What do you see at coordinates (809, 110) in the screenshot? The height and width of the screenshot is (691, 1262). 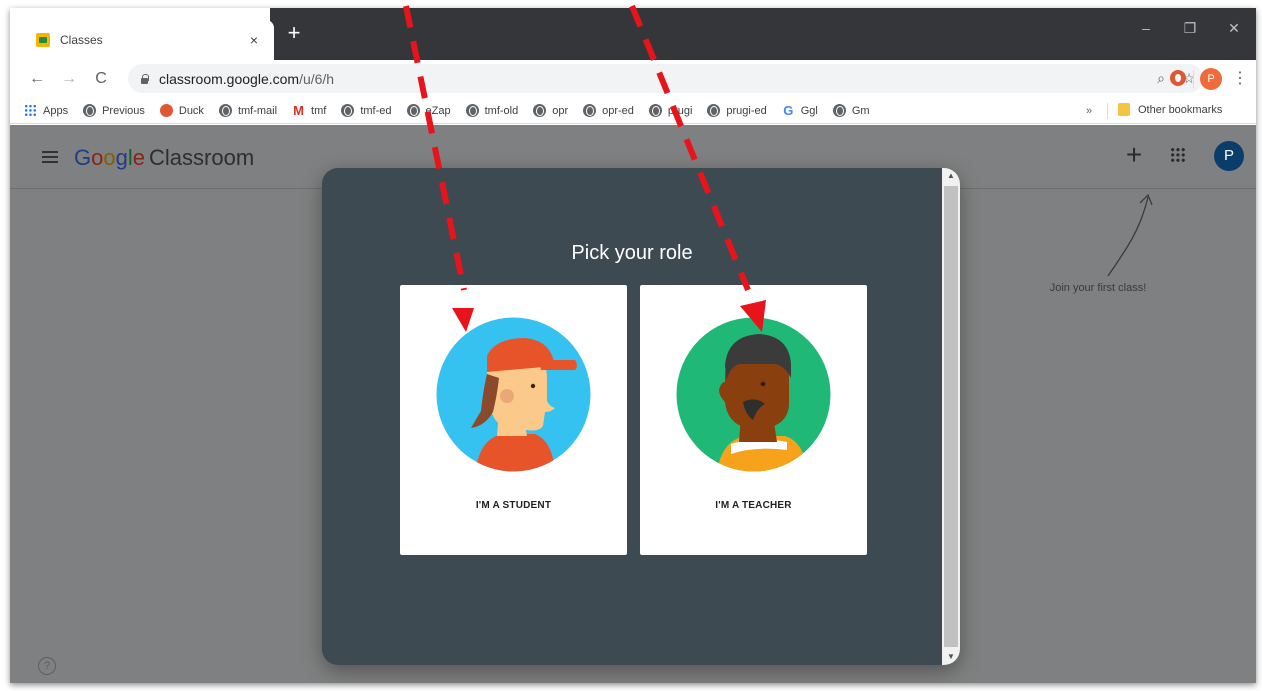 I see `bookmark-label: Ggl` at bounding box center [809, 110].